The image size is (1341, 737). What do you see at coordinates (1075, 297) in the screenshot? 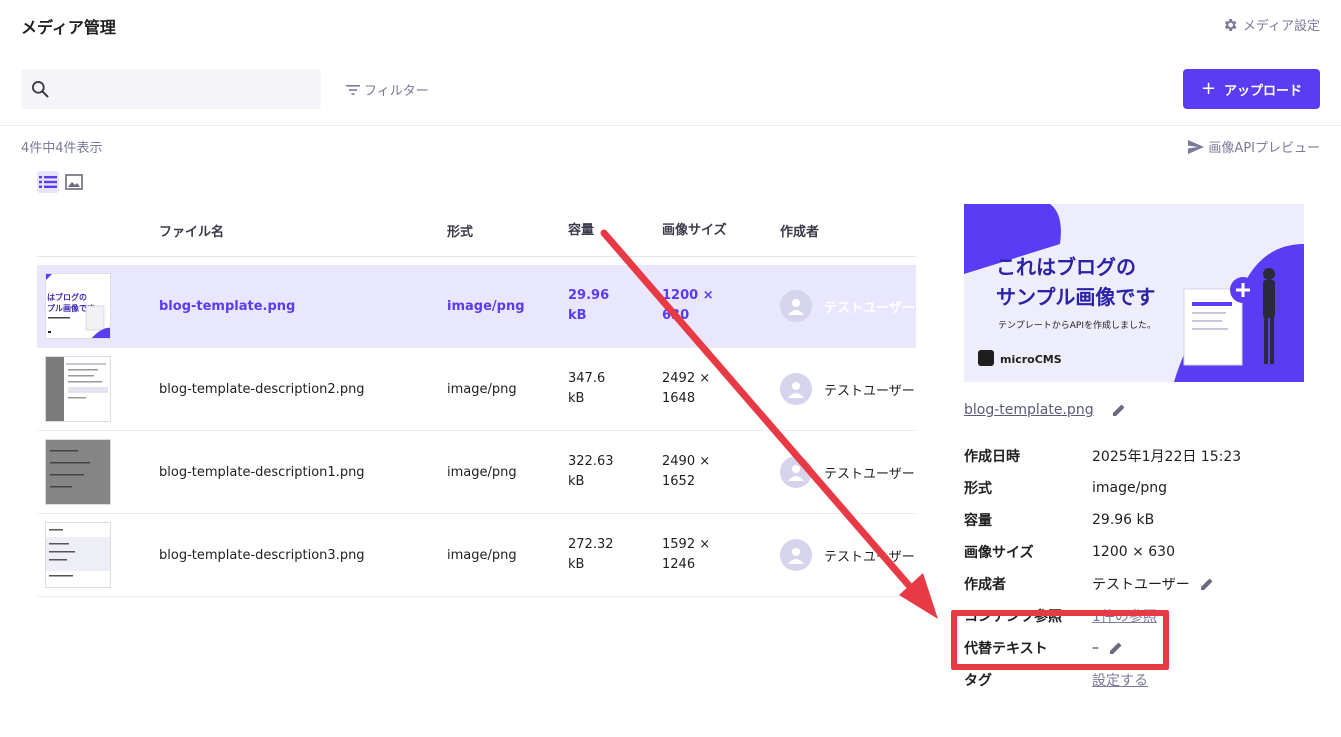
I see `preview-headline-2: サンプル画像です` at bounding box center [1075, 297].